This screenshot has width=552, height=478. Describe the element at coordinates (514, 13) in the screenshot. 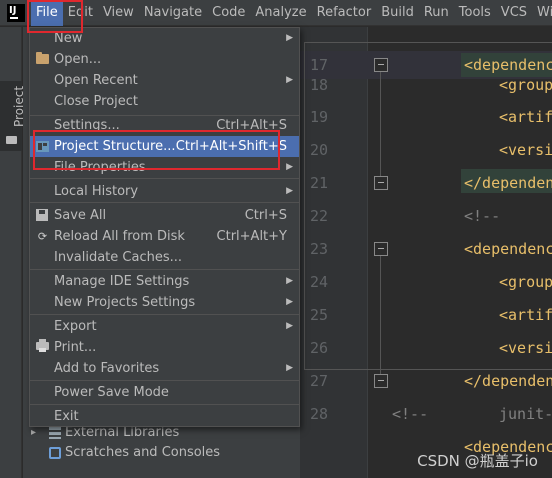

I see `menu-vcs: VCS` at that location.